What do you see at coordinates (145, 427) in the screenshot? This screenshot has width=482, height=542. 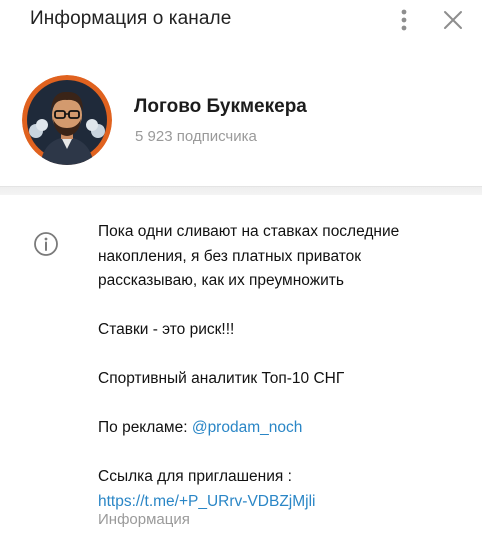 I see `ads-label: По рекламе:` at bounding box center [145, 427].